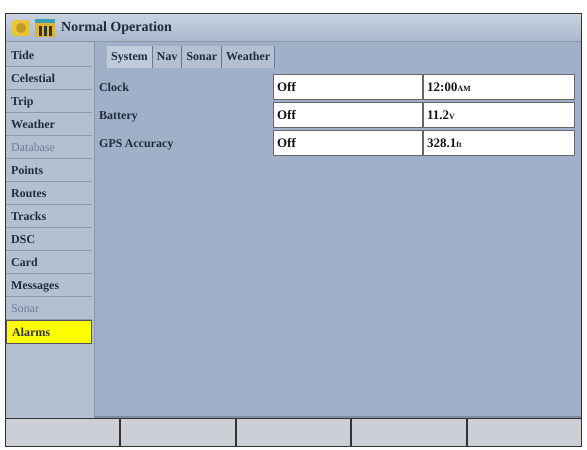  What do you see at coordinates (202, 57) in the screenshot?
I see `tab: Sonar` at bounding box center [202, 57].